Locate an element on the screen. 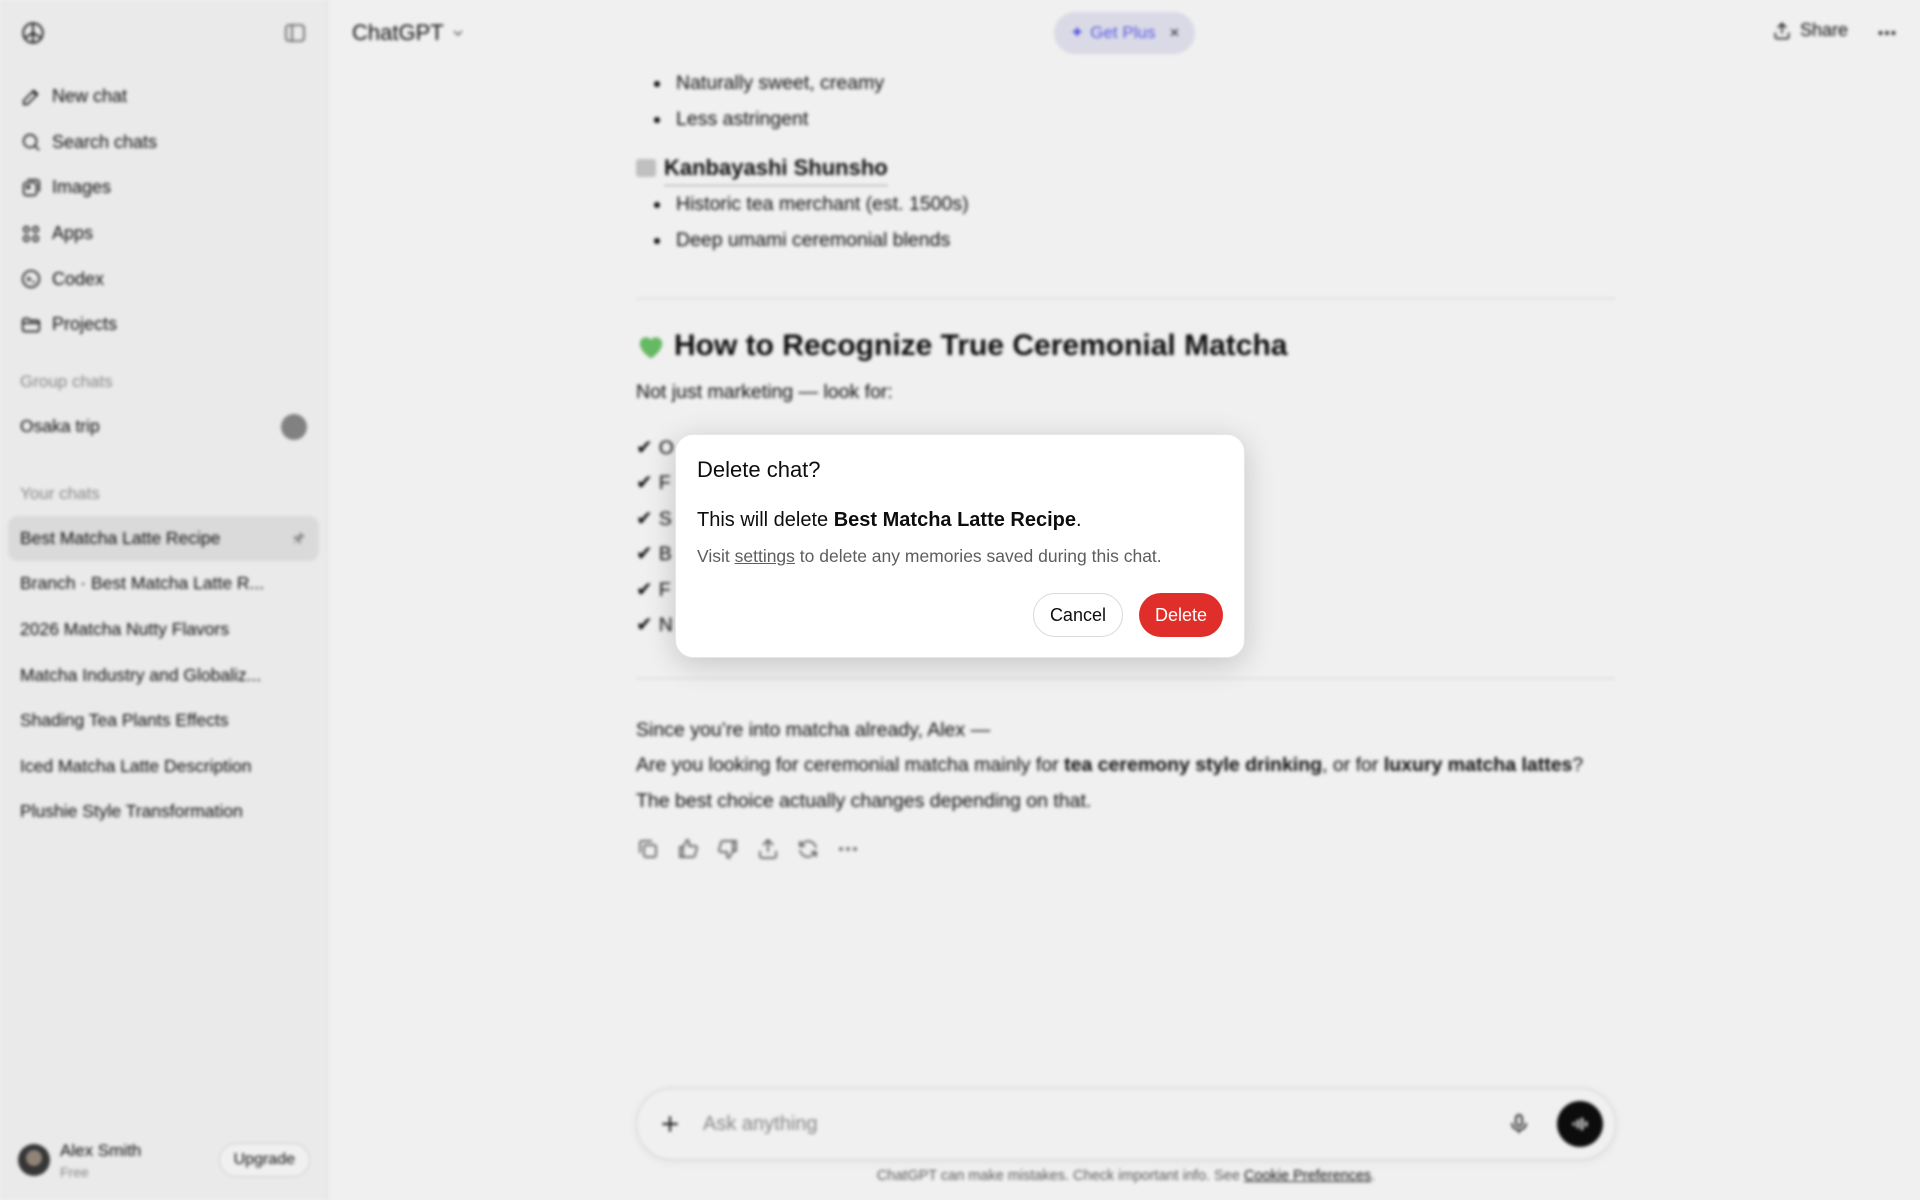  dialog-actions: Cancel Delete is located at coordinates (1127, 615).